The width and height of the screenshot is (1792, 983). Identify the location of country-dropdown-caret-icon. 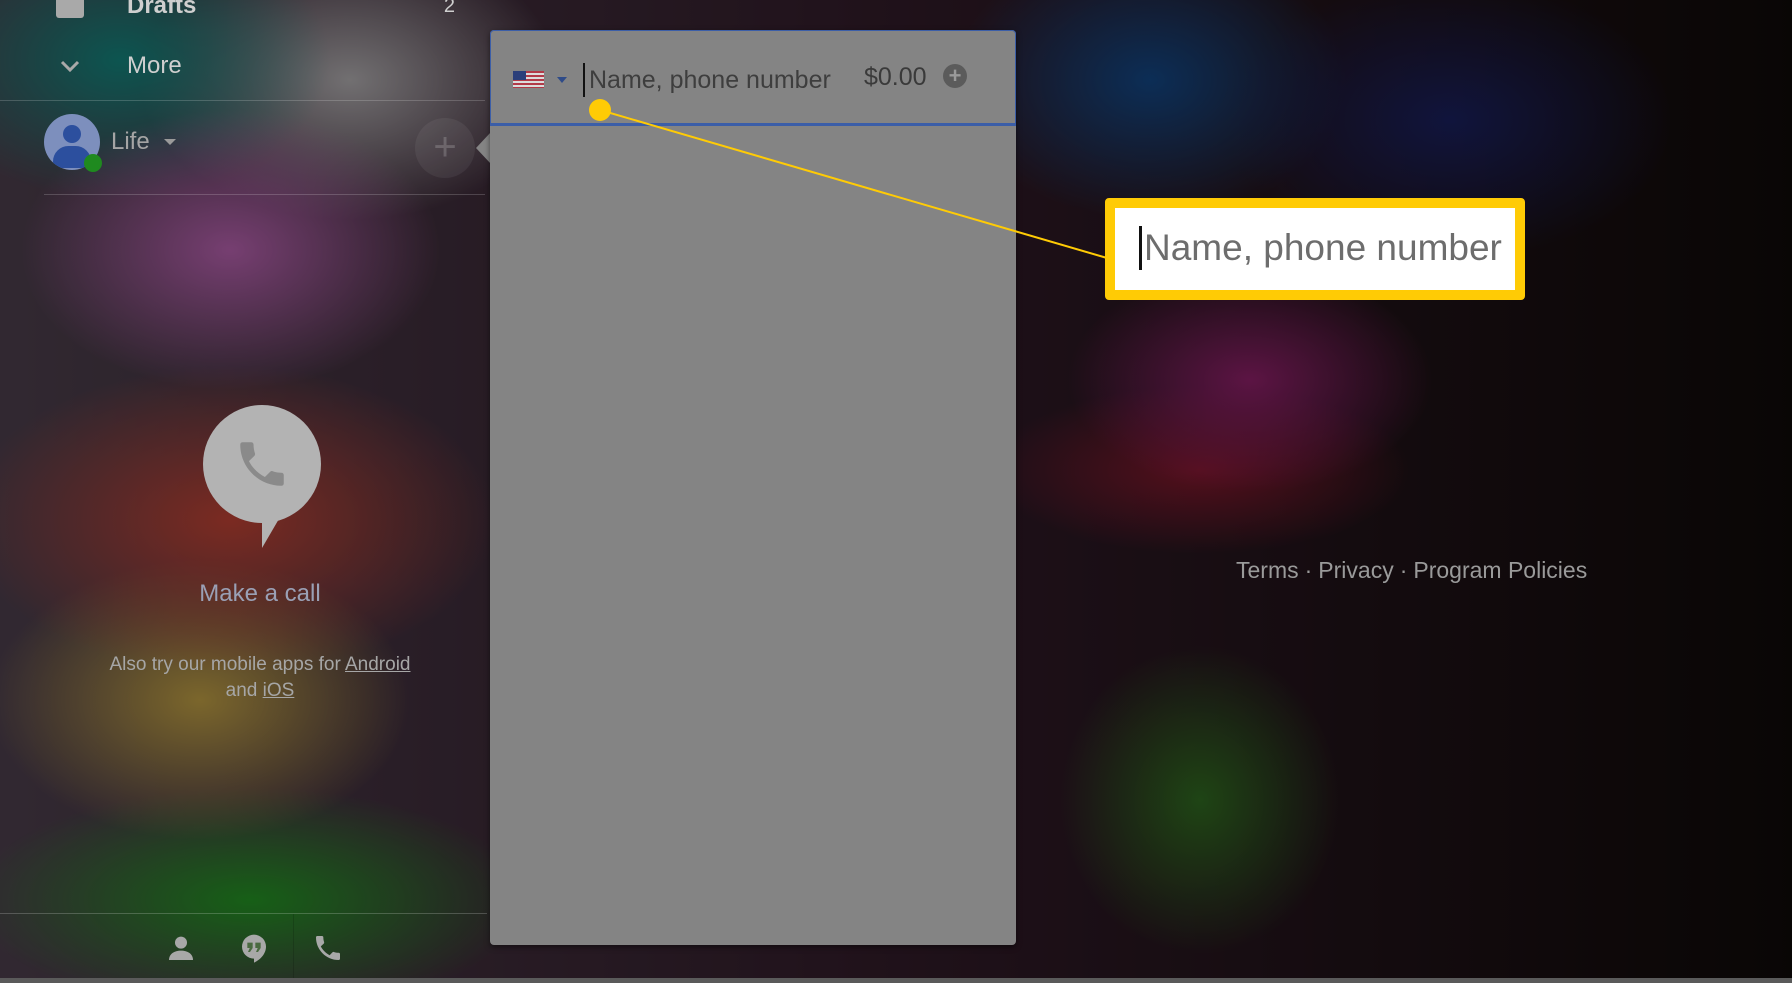
(562, 80).